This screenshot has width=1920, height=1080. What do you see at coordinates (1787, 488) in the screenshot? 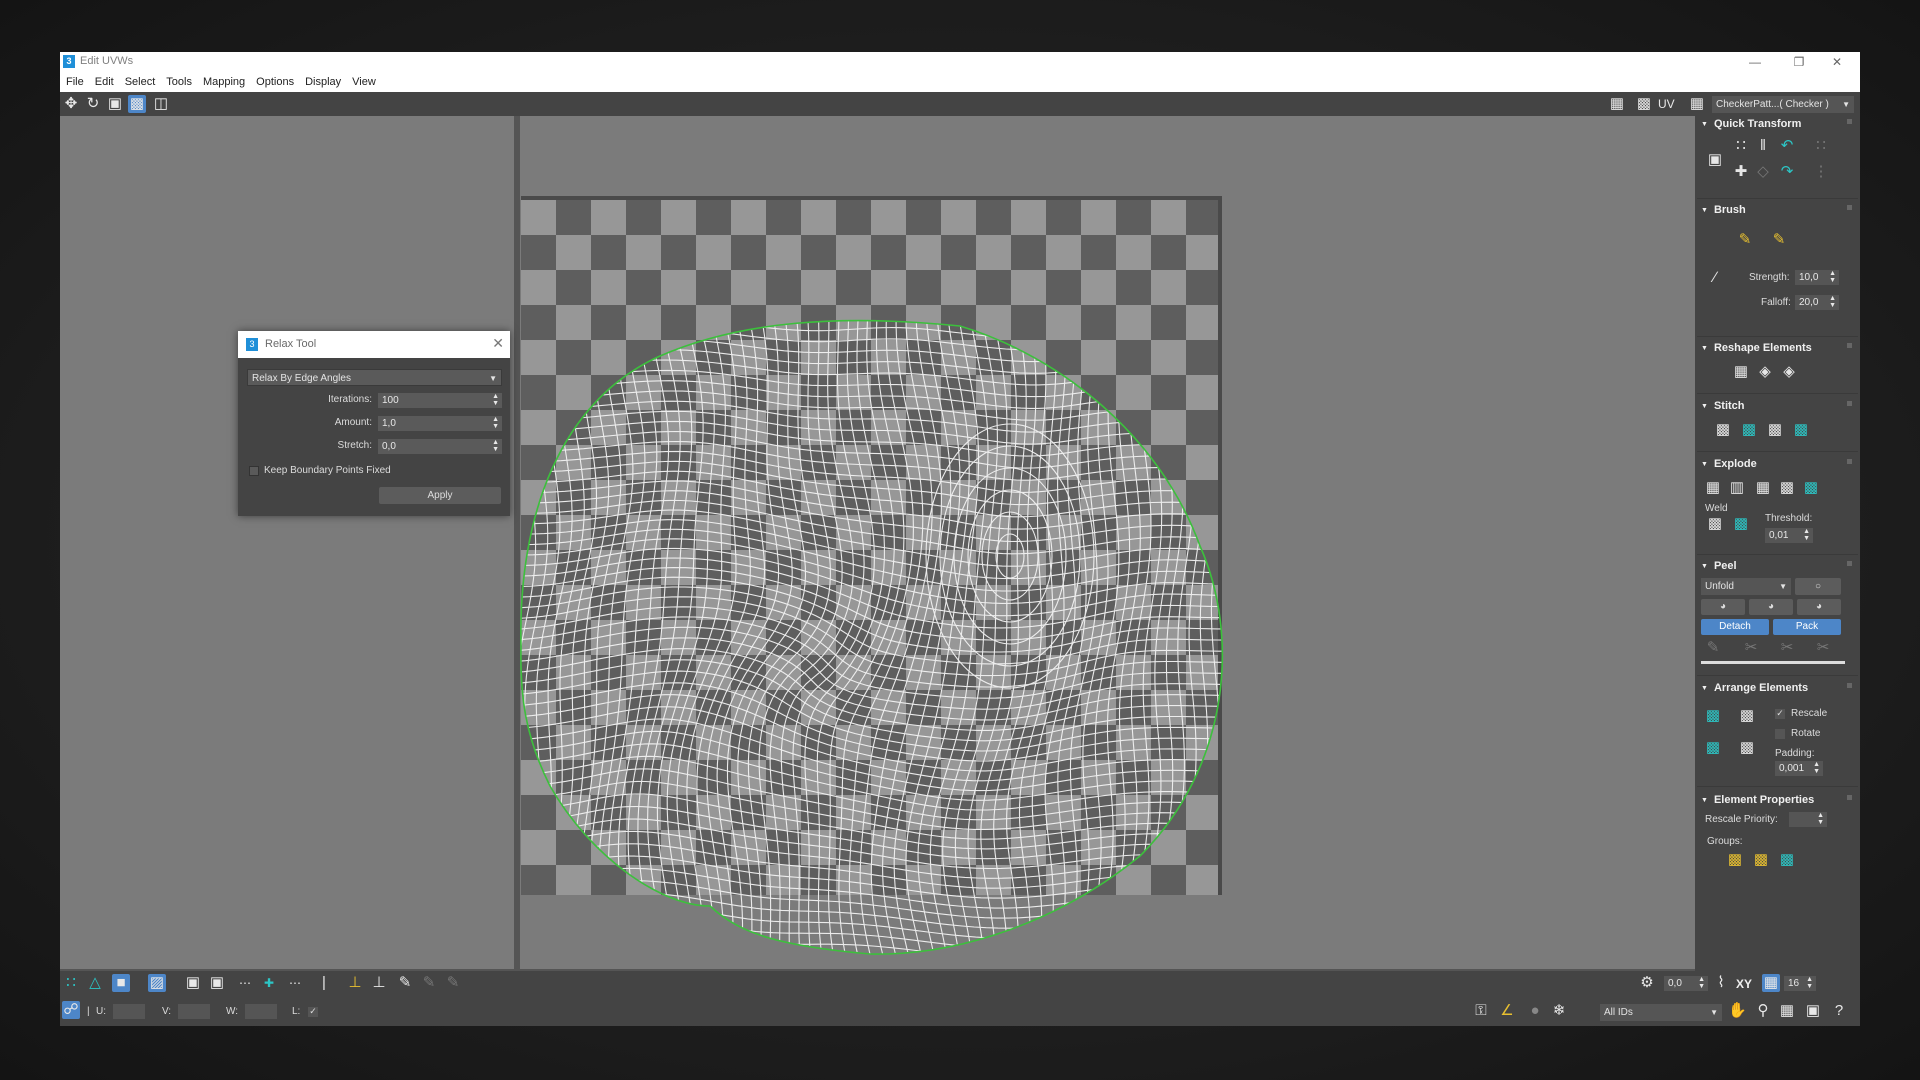
I see `flatten-smooth-icon: ▩` at bounding box center [1787, 488].